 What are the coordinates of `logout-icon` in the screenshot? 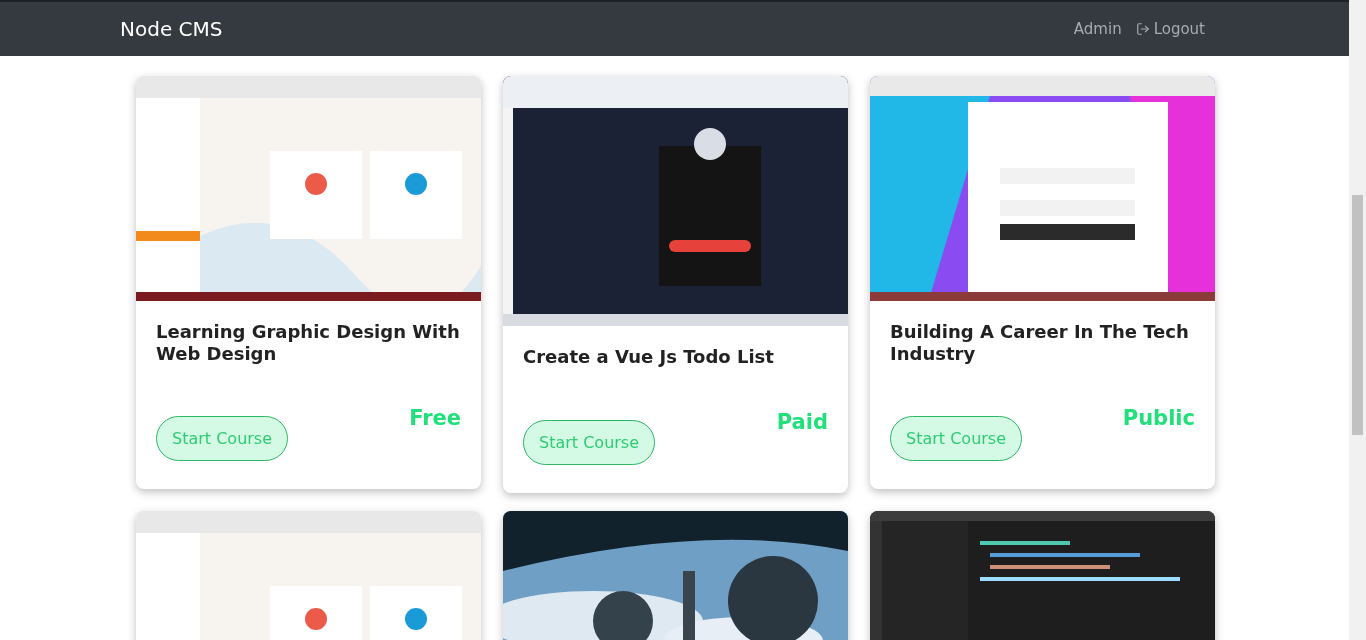 It's located at (1142, 29).